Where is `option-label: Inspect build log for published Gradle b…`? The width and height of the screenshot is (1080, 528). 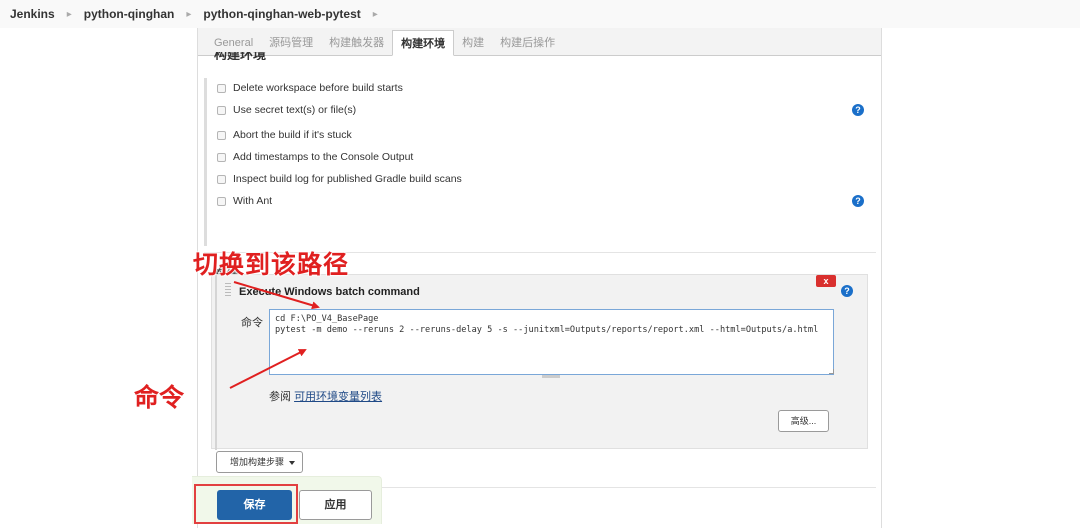
option-label: Inspect build log for published Gradle b… is located at coordinates (347, 179).